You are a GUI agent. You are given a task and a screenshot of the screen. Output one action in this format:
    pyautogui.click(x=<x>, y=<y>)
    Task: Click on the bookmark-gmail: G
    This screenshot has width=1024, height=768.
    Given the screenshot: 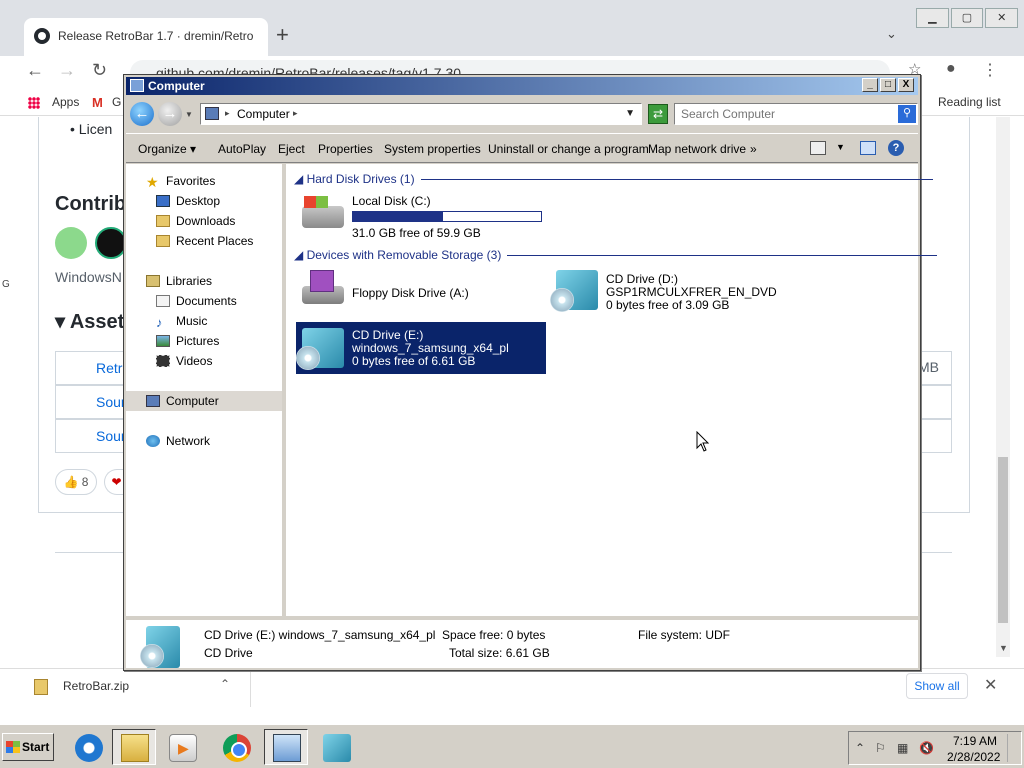 What is the action you would take?
    pyautogui.click(x=116, y=102)
    